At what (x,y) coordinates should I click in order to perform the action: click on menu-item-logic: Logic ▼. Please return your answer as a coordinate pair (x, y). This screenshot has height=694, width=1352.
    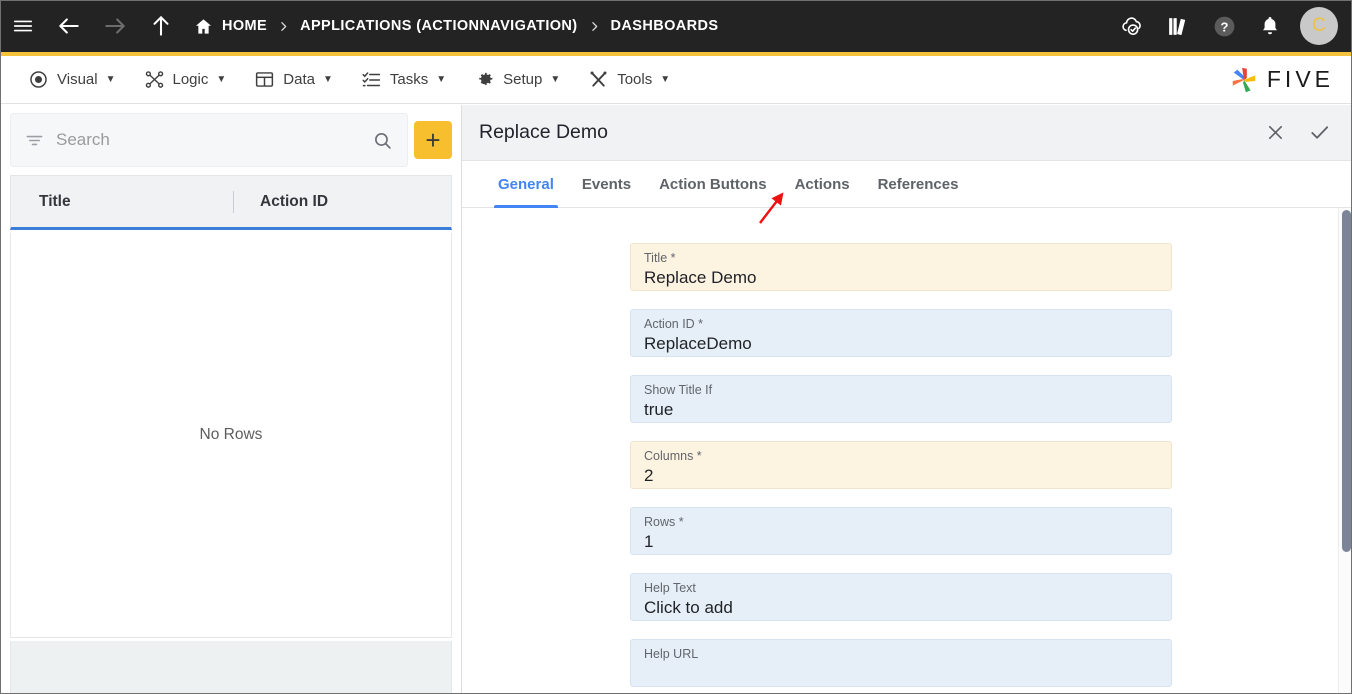
    Looking at the image, I should click on (185, 80).